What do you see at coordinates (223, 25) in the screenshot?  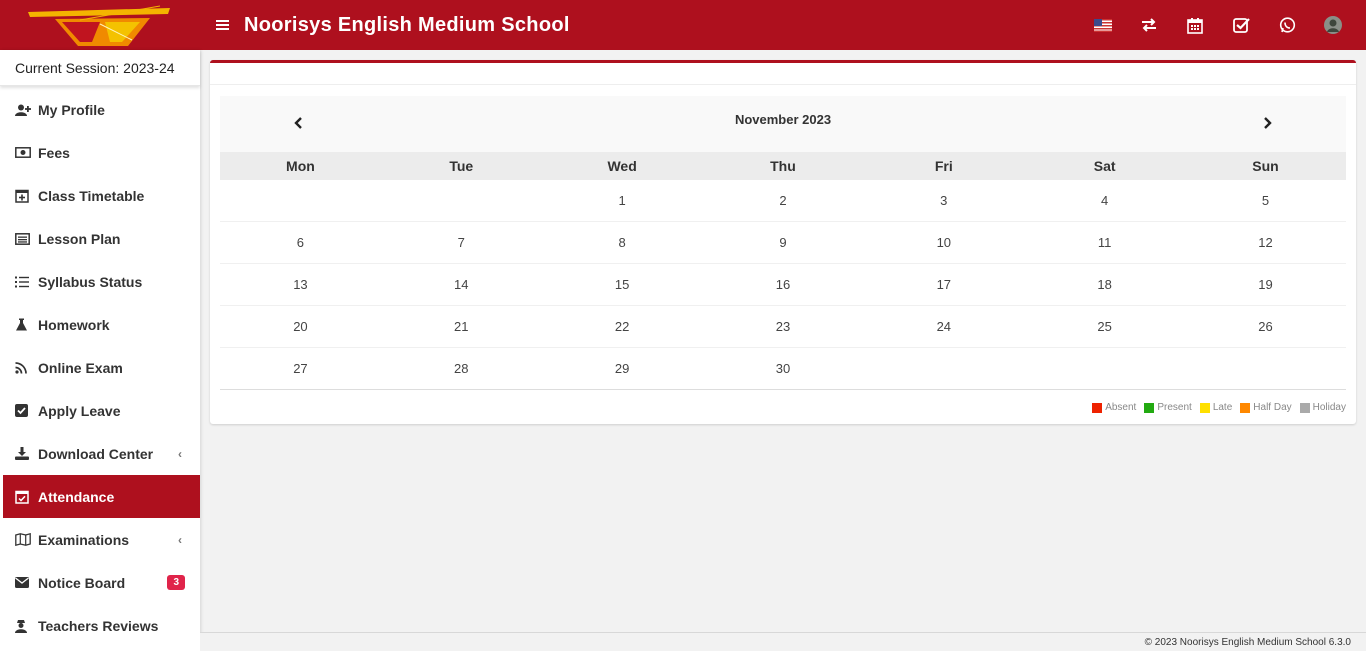 I see `menu-toggle-button` at bounding box center [223, 25].